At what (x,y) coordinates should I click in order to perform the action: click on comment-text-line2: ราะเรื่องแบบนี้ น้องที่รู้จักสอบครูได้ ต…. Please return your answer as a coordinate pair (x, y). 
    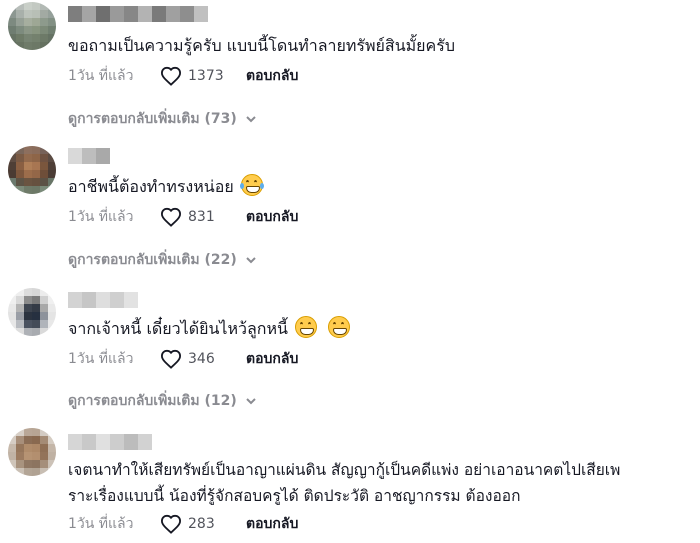
    Looking at the image, I should click on (294, 496).